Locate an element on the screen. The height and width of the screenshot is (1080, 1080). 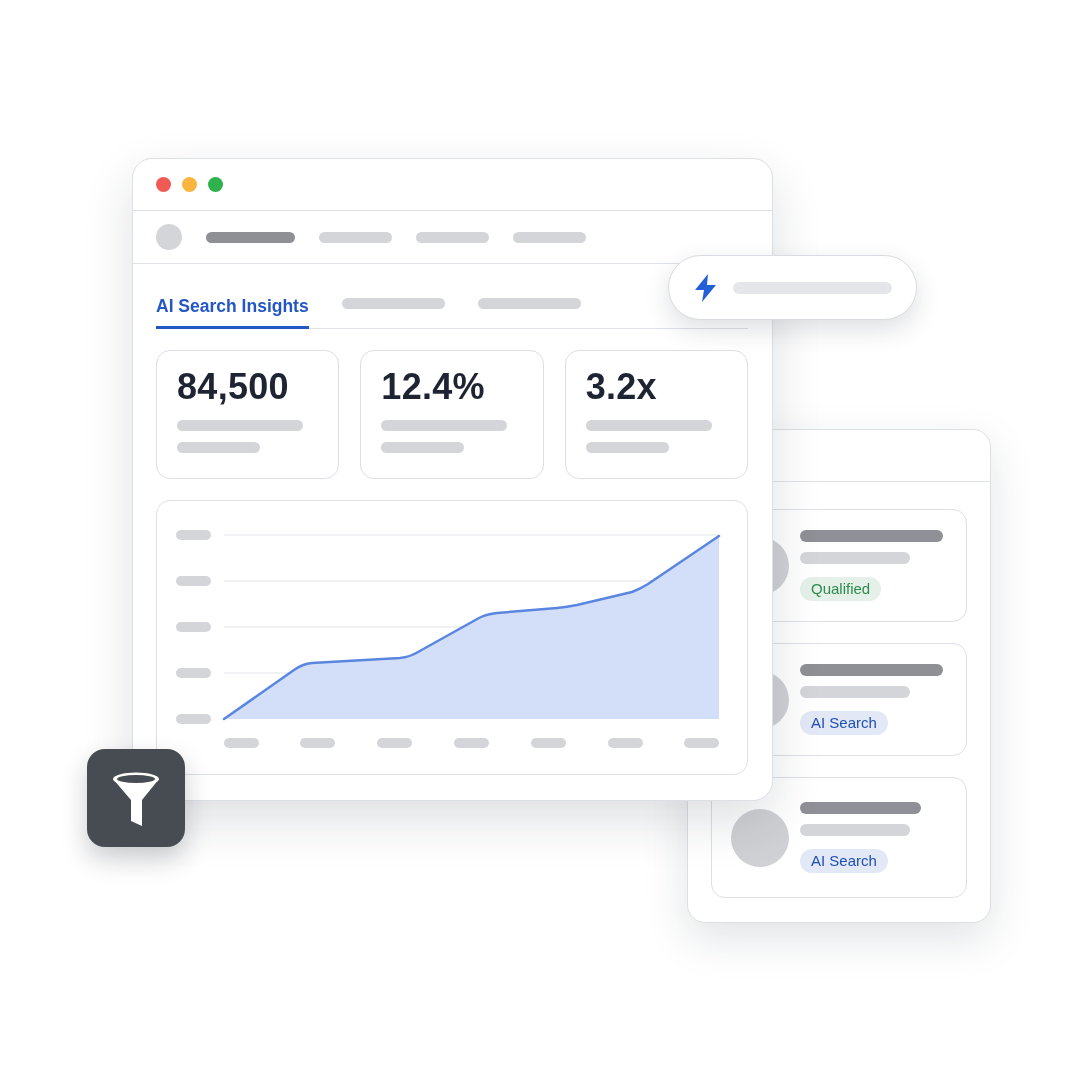
lead-tag: Qualified is located at coordinates (841, 589).